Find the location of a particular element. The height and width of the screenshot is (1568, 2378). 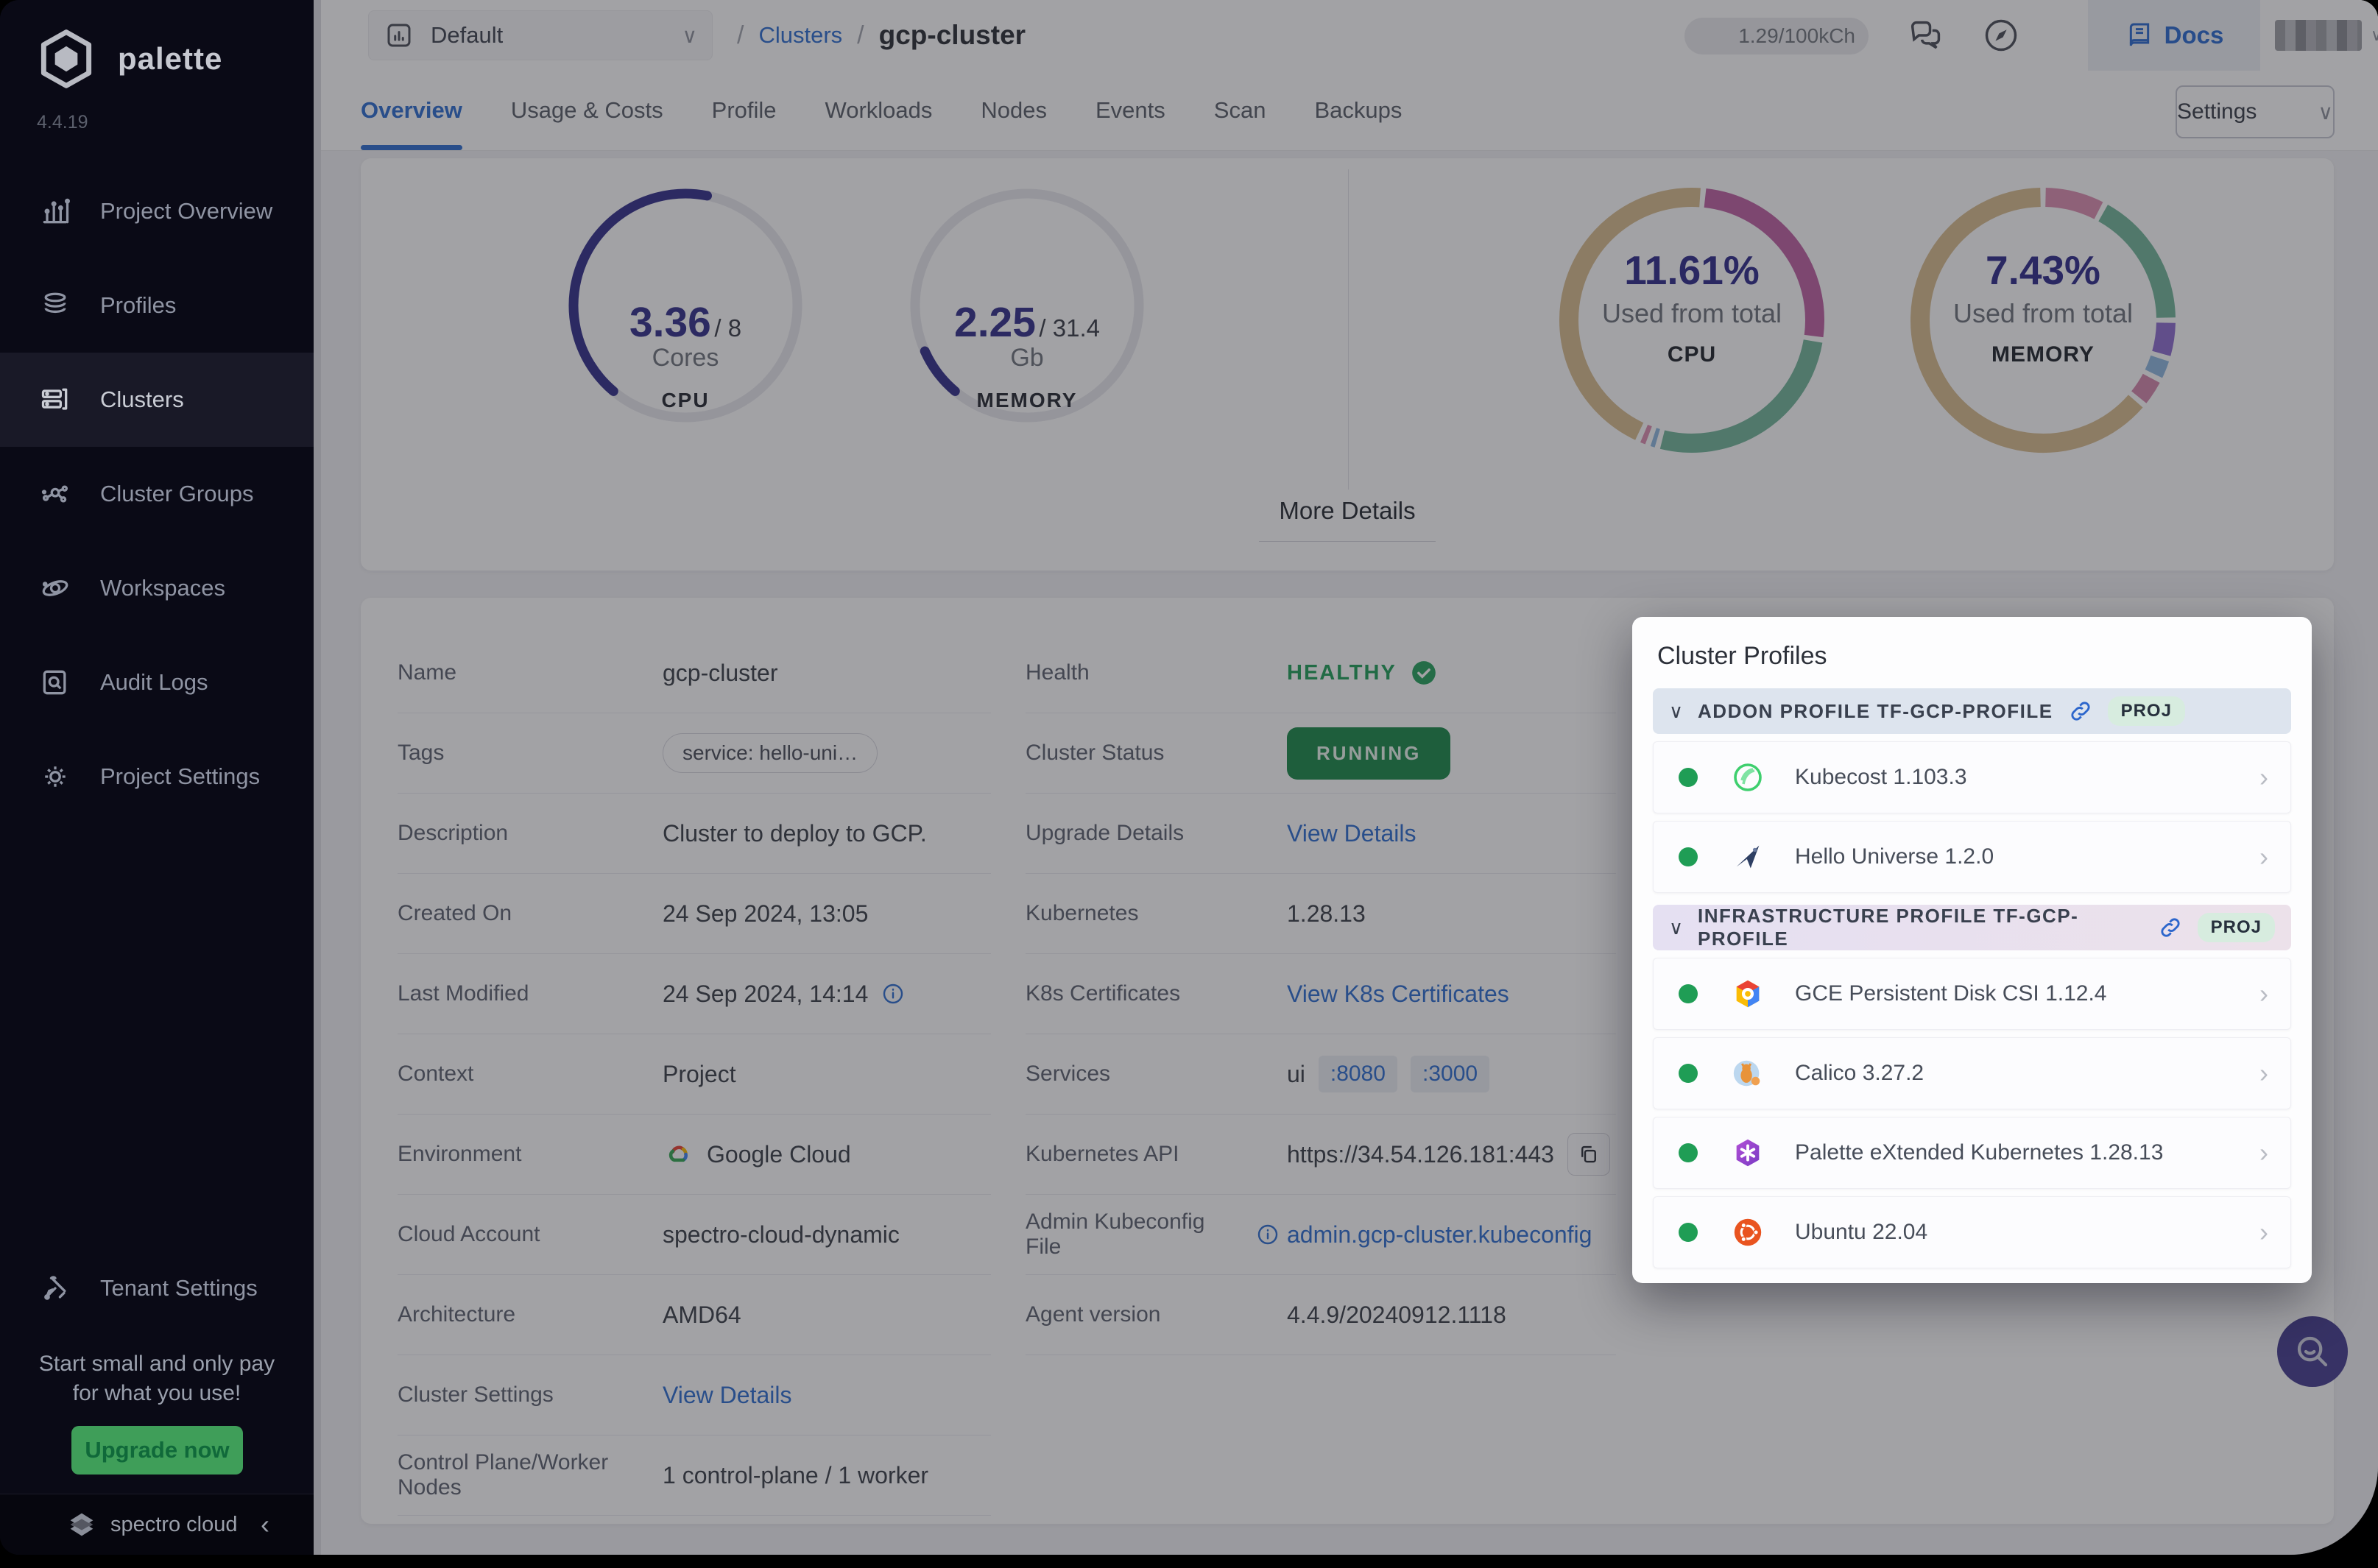

profile-layer-hello-universe: Hello Universe 1.2.0 › is located at coordinates (1972, 857).